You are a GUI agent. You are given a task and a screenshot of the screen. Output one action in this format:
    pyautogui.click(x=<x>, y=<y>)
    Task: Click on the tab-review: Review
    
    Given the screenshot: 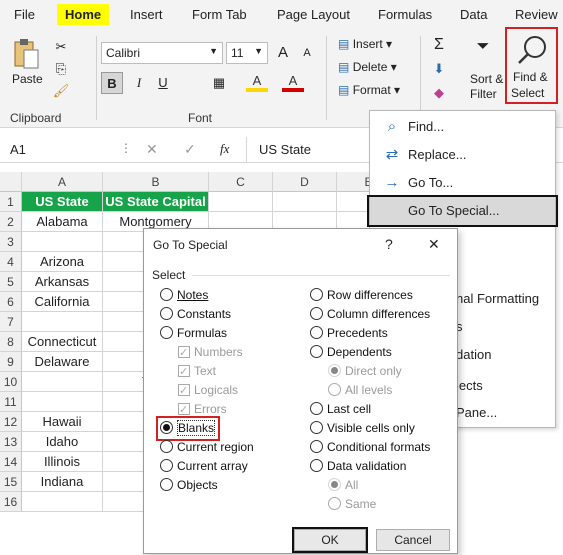 What is the action you would take?
    pyautogui.click(x=536, y=14)
    